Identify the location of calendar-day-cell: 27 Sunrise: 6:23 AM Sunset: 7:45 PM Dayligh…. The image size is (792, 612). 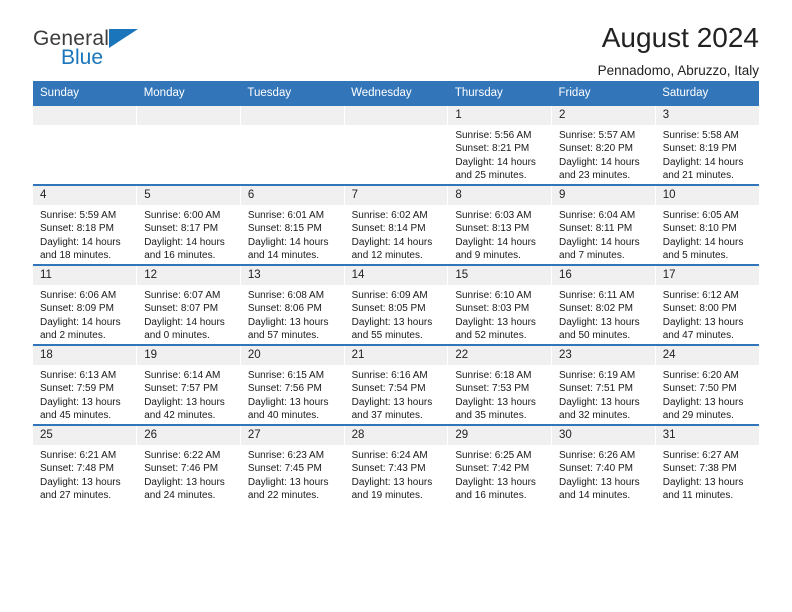
(292, 464).